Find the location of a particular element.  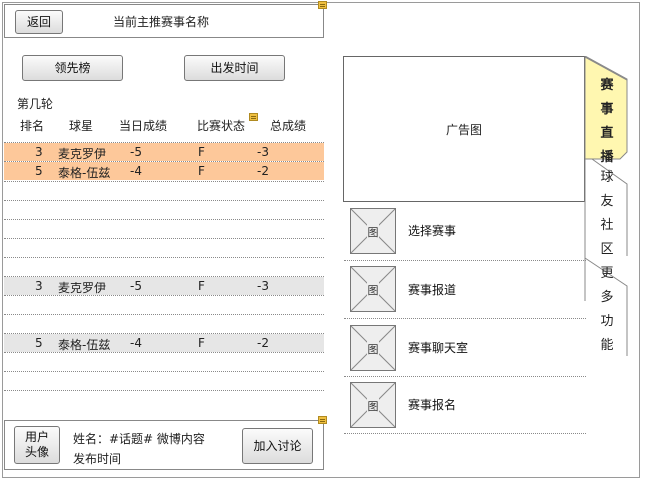

tab-live: 赛 事 直 播 is located at coordinates (606, 110).